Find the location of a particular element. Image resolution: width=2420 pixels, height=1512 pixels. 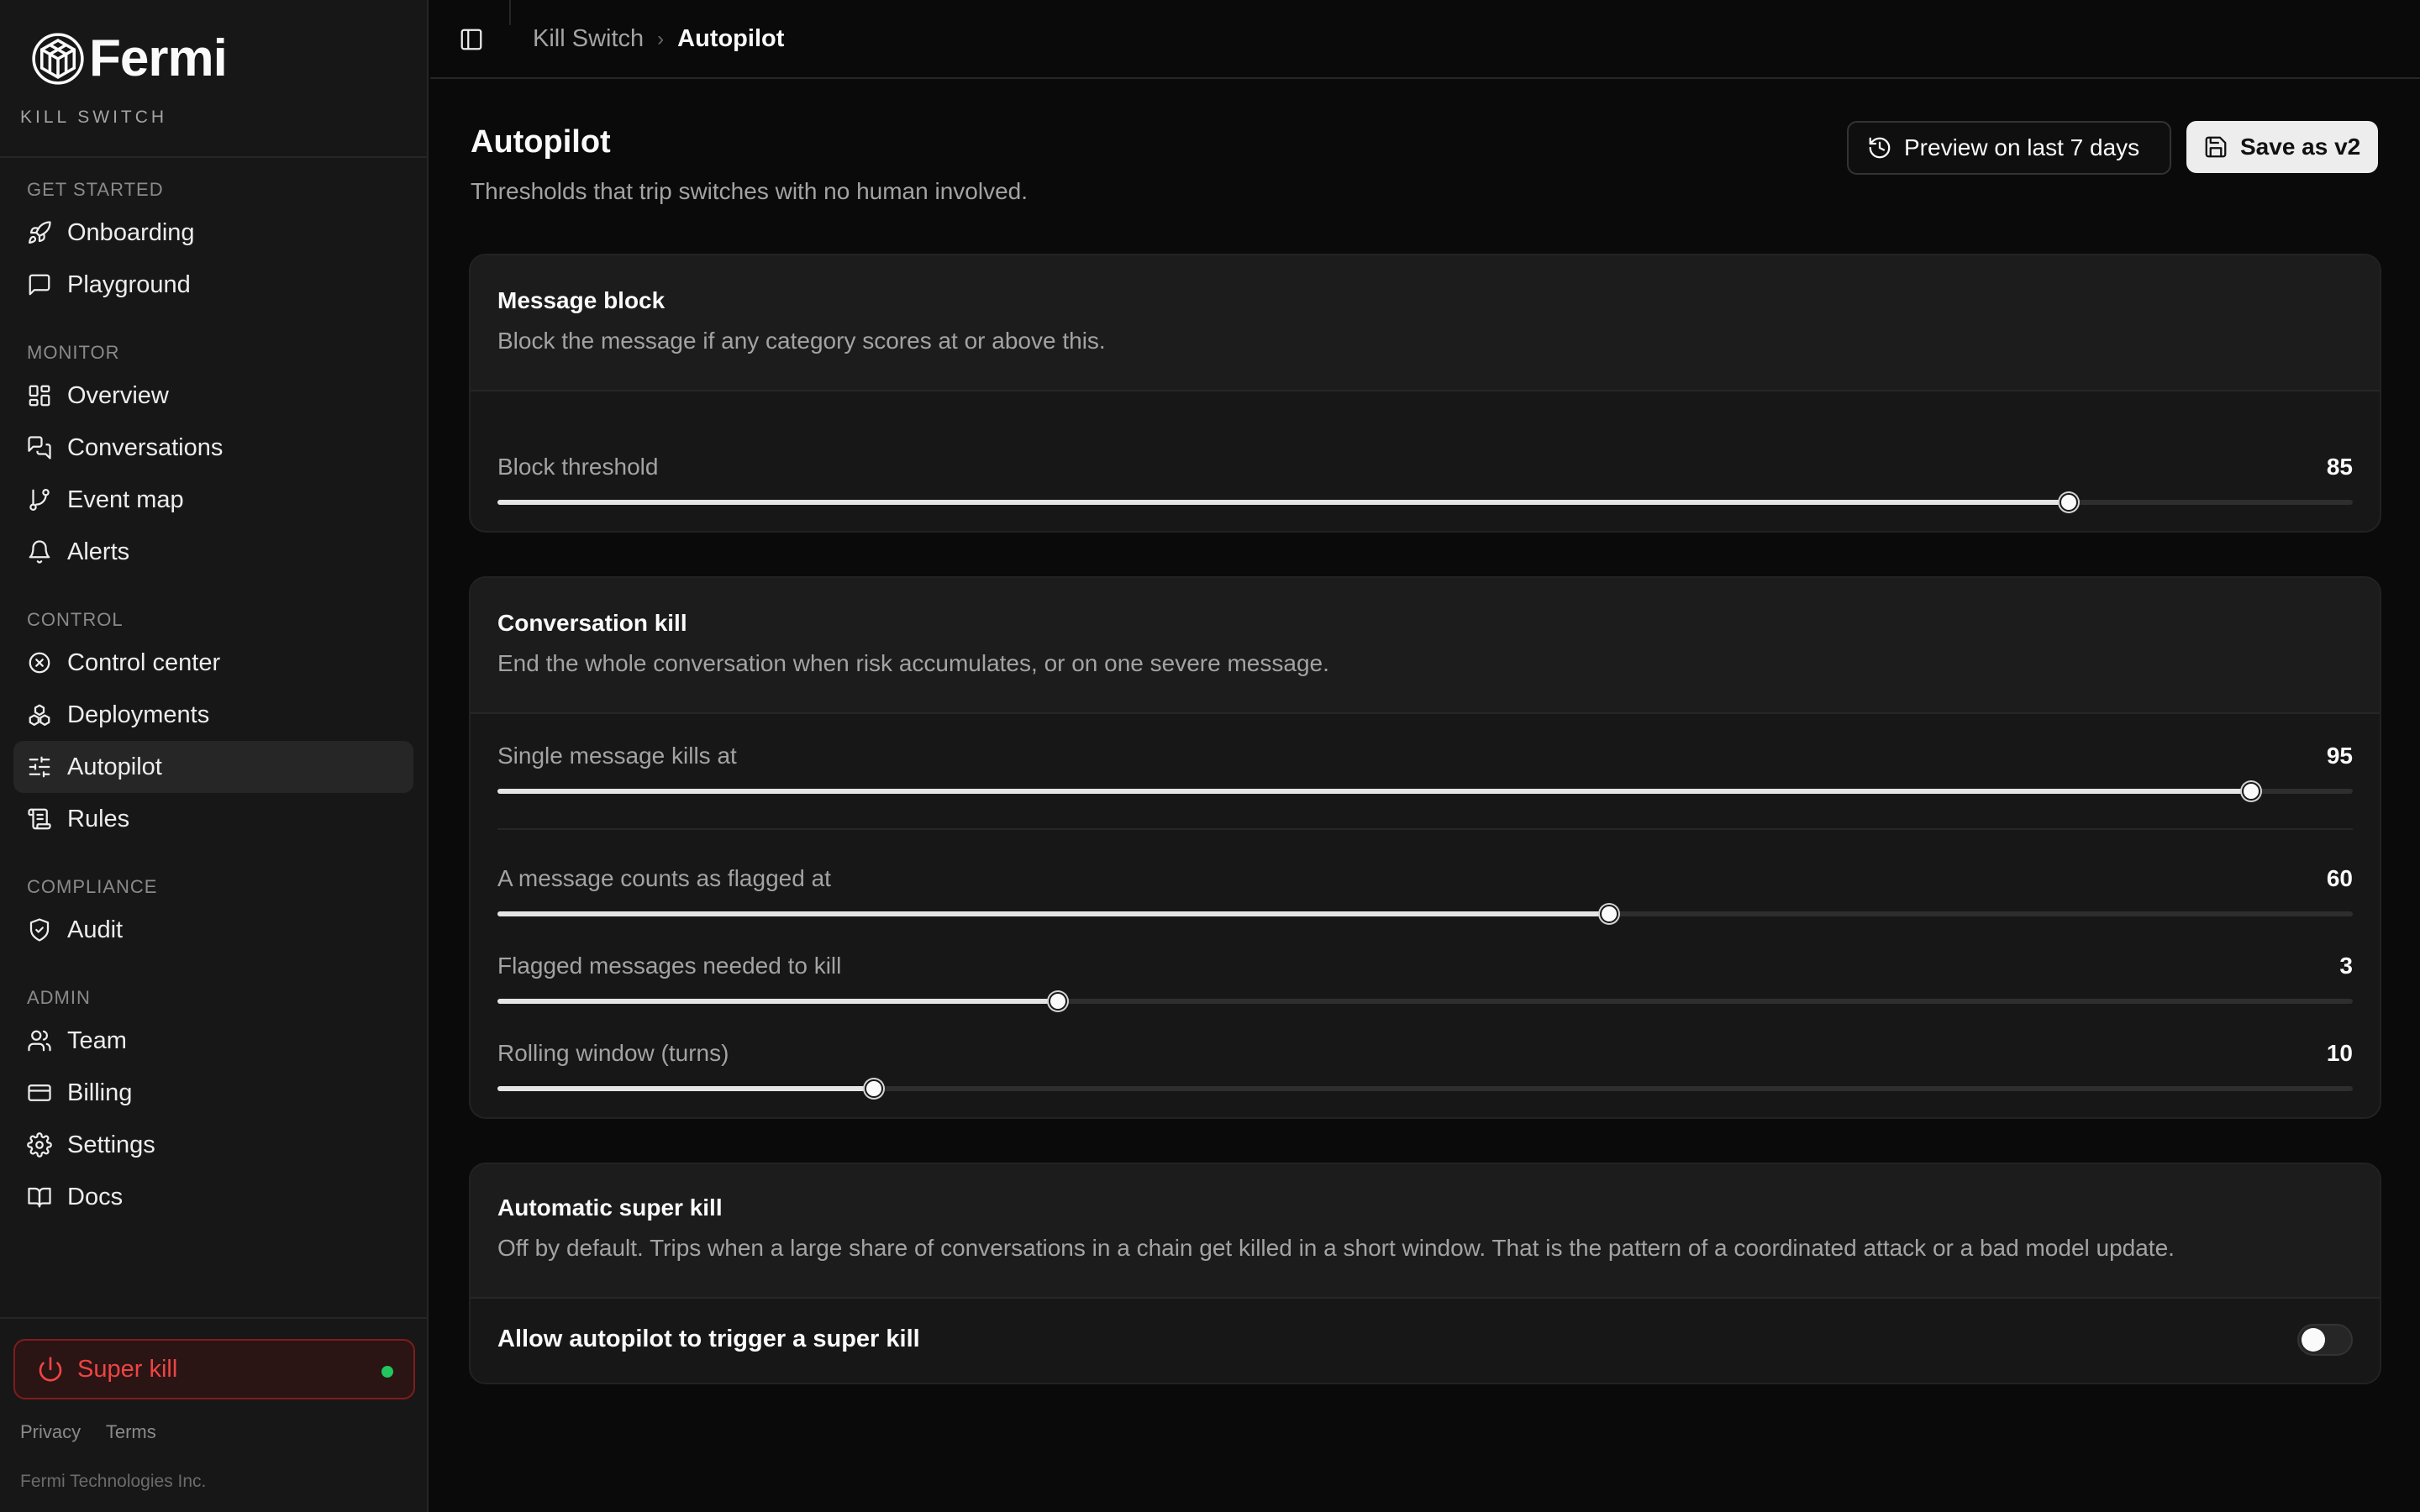

page-title: Autopilot is located at coordinates (541, 142).